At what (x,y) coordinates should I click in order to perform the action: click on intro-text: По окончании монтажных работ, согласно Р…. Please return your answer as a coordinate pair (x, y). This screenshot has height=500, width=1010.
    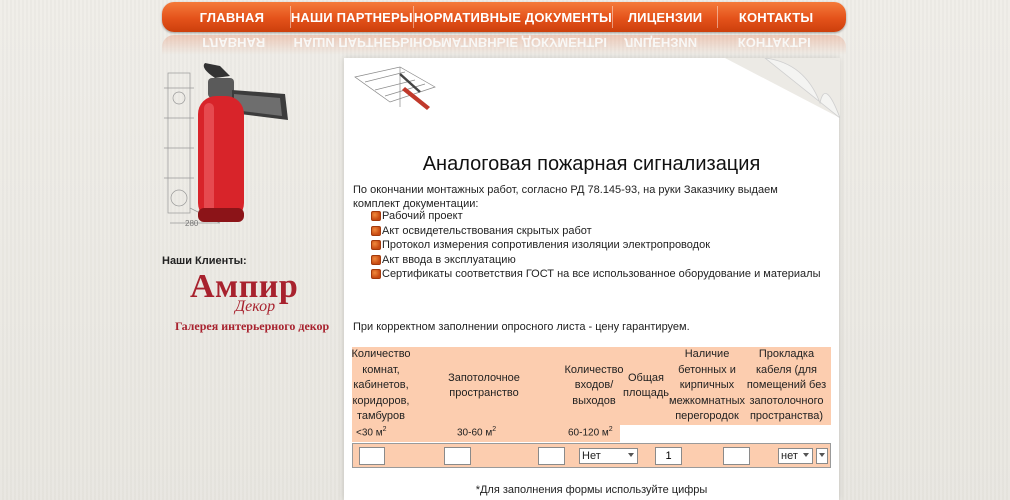
    Looking at the image, I should click on (565, 197).